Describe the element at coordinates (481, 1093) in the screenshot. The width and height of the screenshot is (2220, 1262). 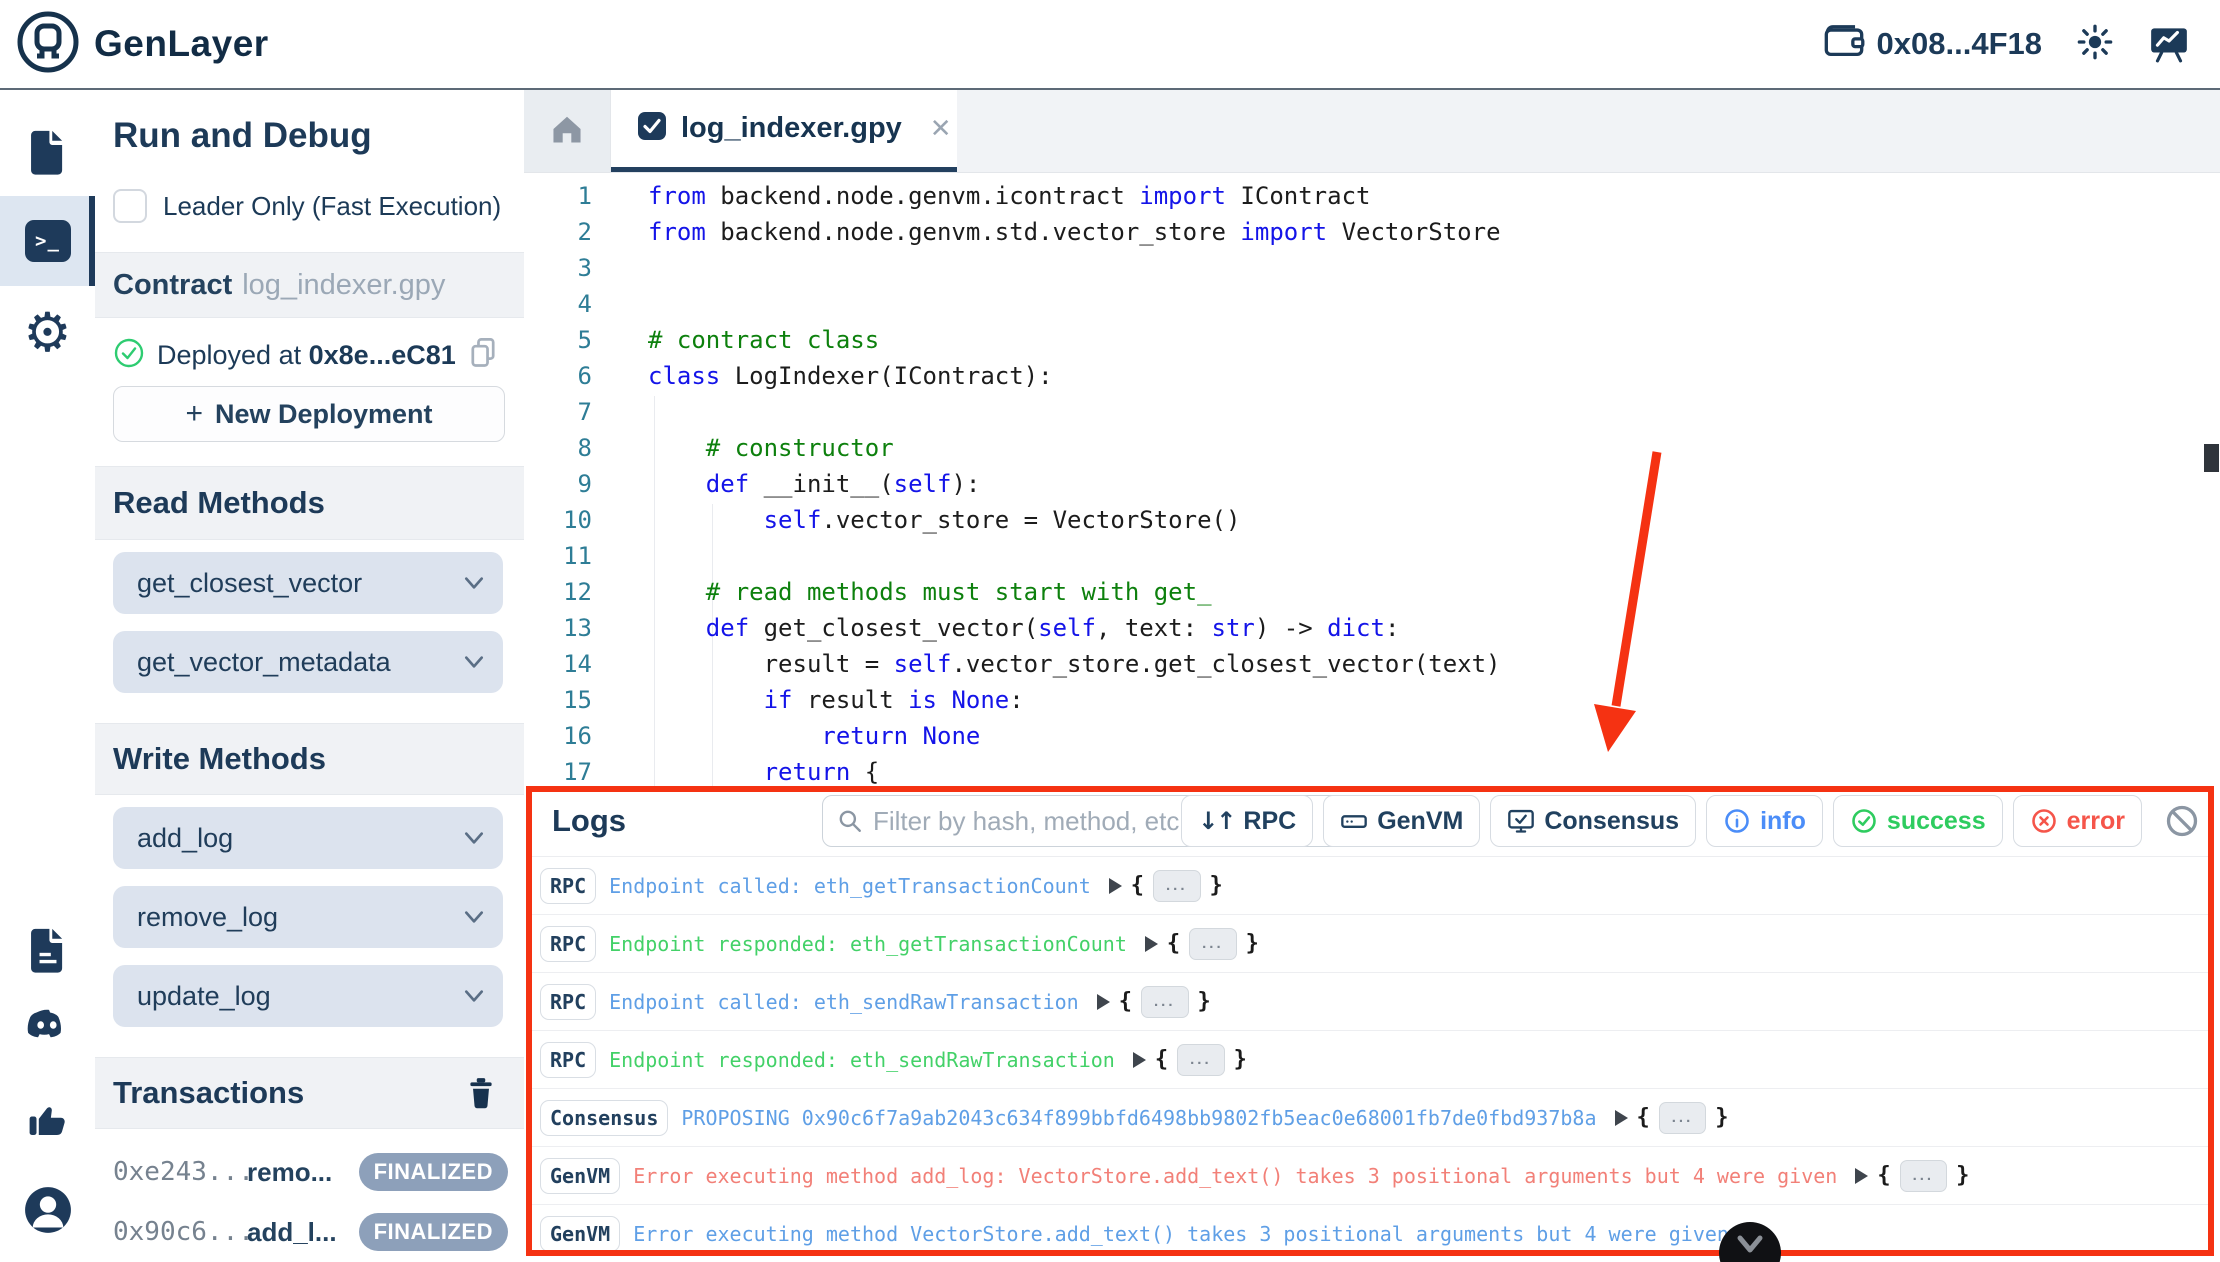
I see `clear-transactions-button` at that location.